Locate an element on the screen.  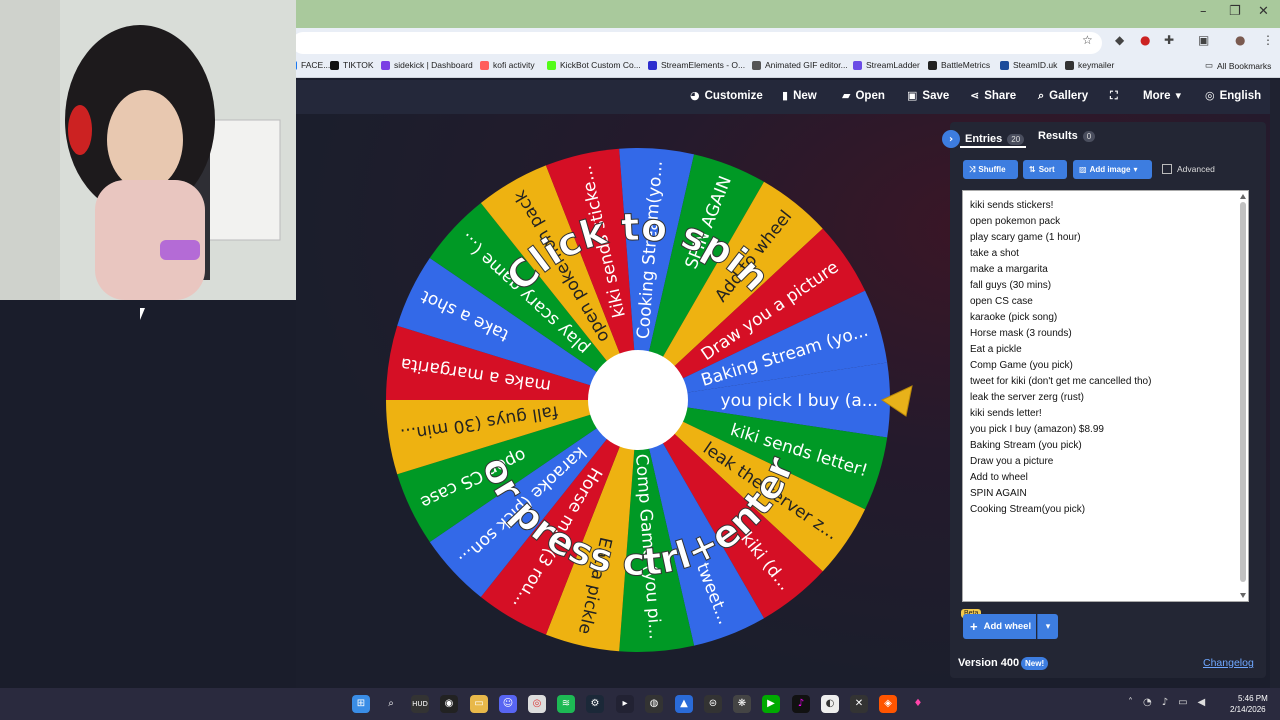
app-icon-2: ⊜ is located at coordinates (713, 704).